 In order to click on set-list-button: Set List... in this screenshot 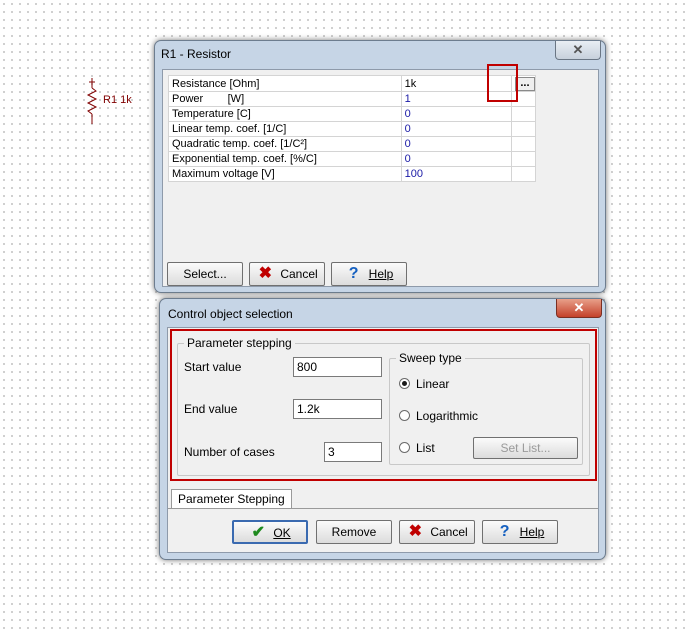, I will do `click(525, 448)`.